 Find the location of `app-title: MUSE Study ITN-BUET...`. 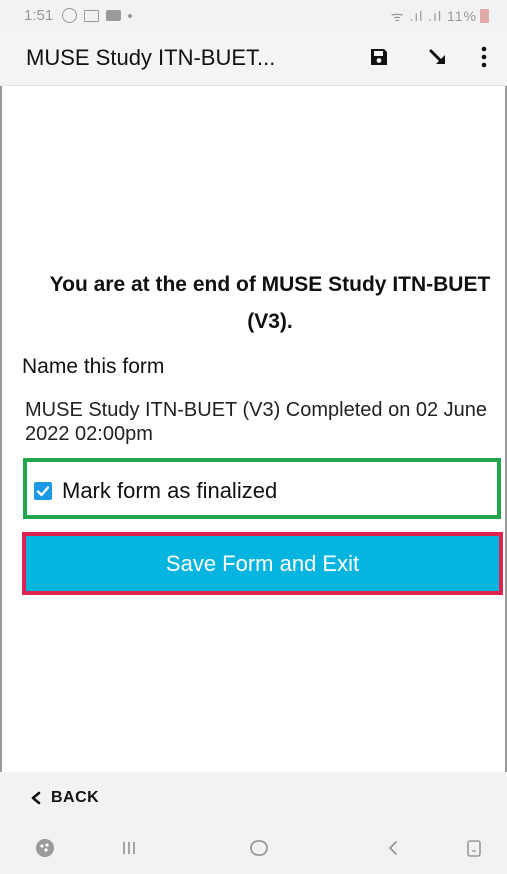

app-title: MUSE Study ITN-BUET... is located at coordinates (151, 57).